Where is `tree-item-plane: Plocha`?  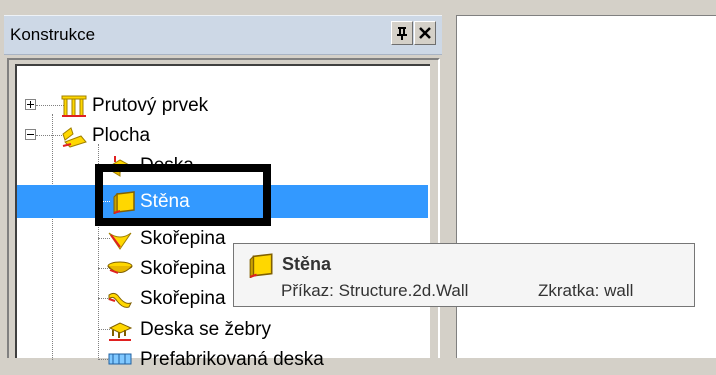
tree-item-plane: Plocha is located at coordinates (222, 136).